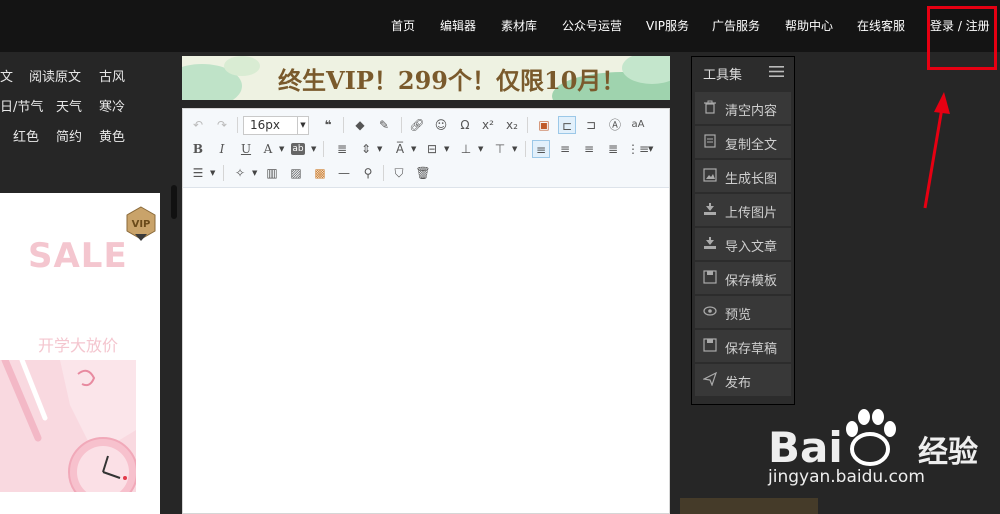 Image resolution: width=1000 pixels, height=514 pixels. I want to click on hamburger-menu-icon, so click(776, 71).